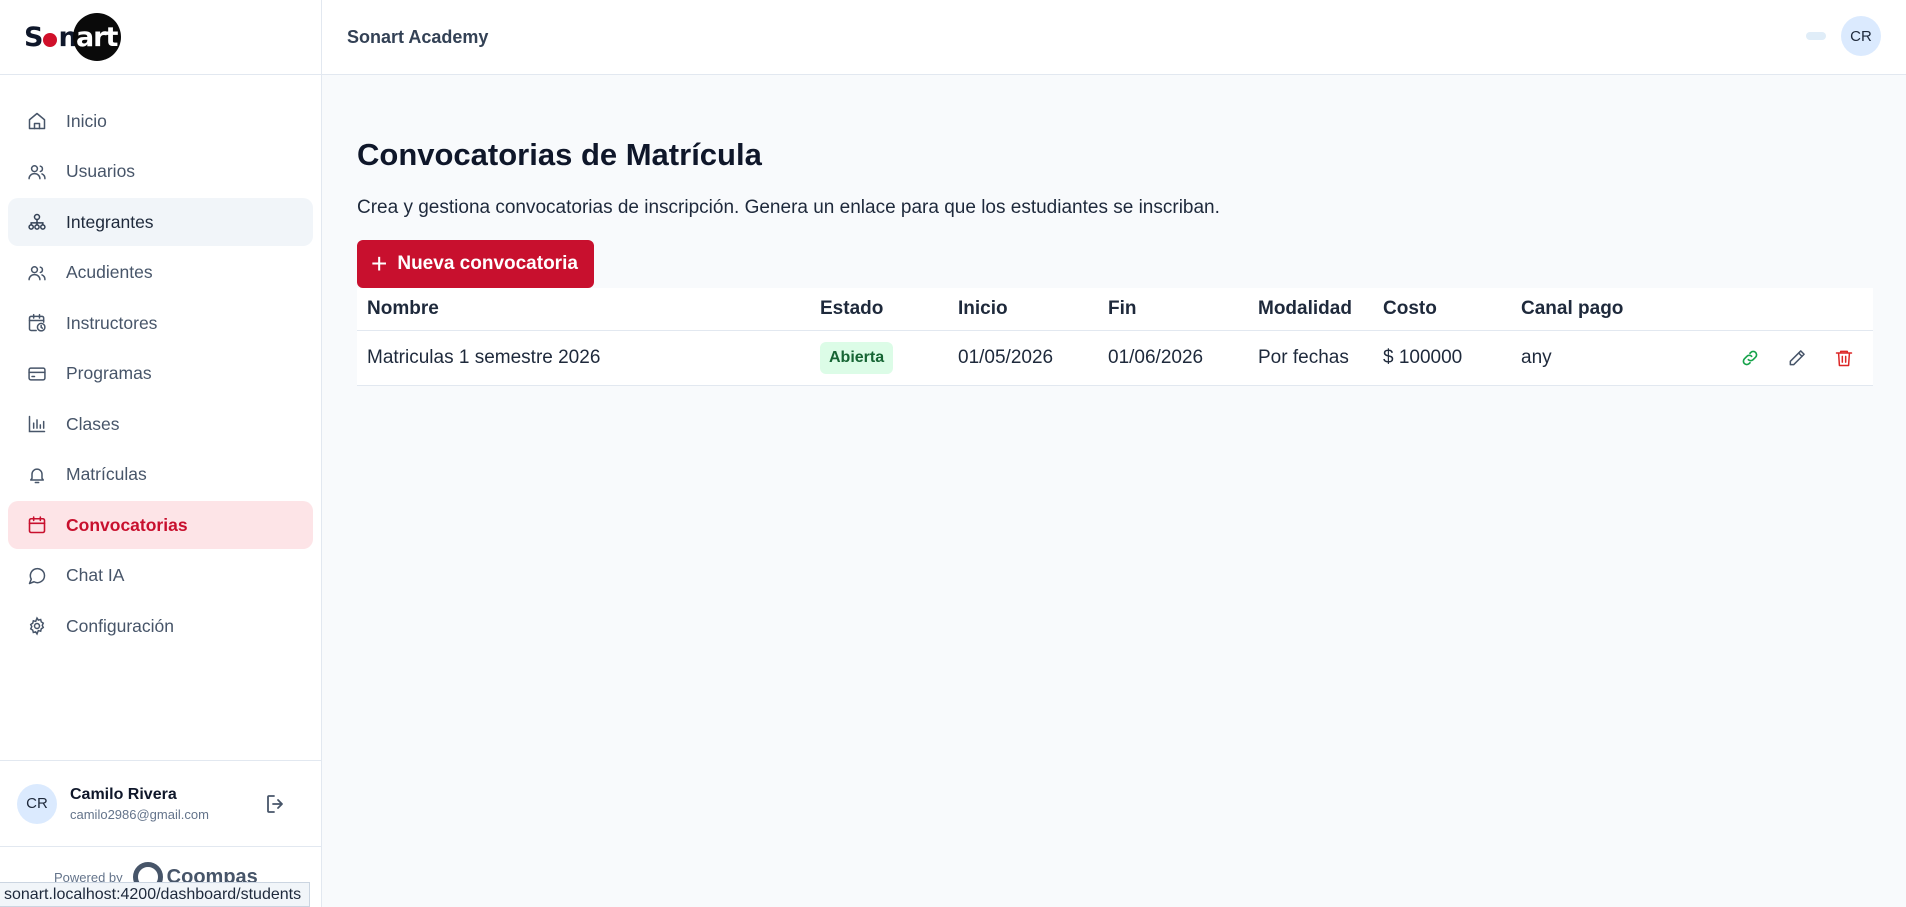 The image size is (1906, 907). I want to click on sidebar-item-label: Matrículas, so click(106, 474).